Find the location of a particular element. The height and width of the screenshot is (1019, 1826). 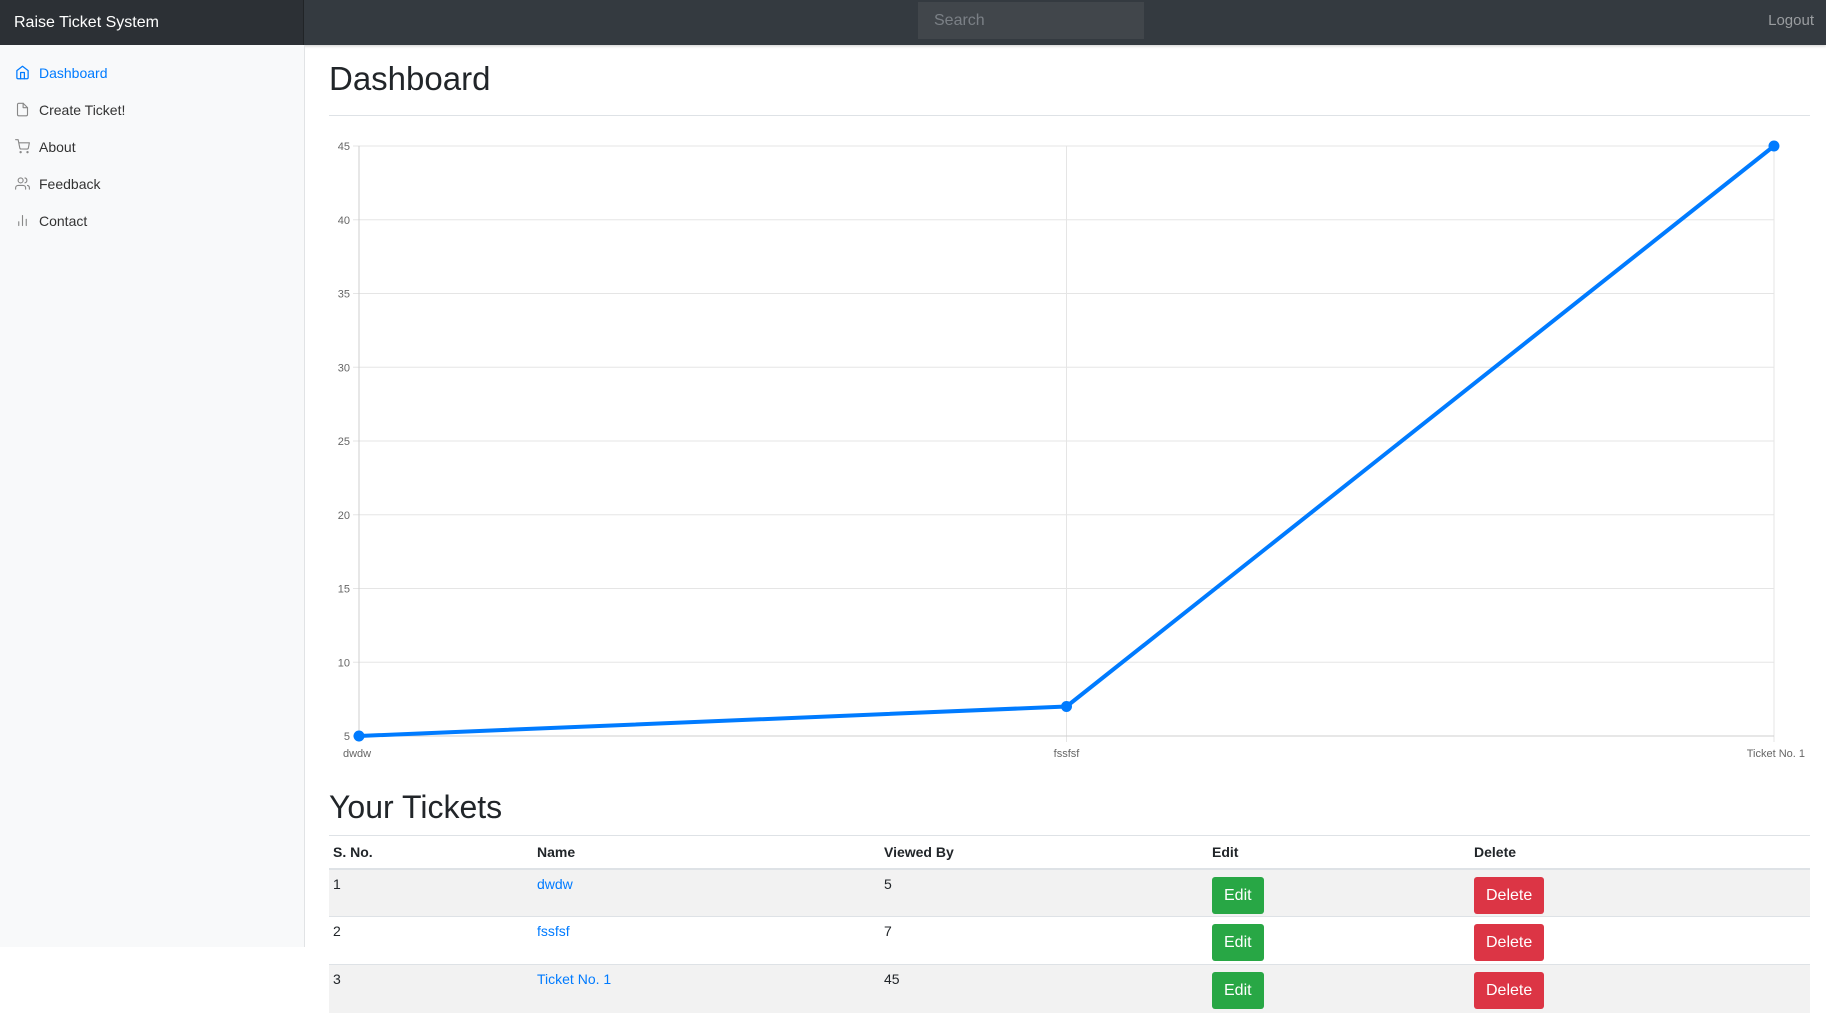

header-delete: Delete is located at coordinates (1640, 852).